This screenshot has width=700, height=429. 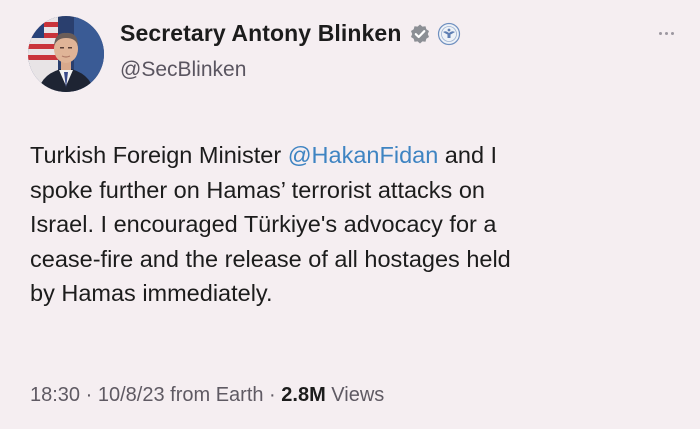 I want to click on more-icon, so click(x=666, y=33).